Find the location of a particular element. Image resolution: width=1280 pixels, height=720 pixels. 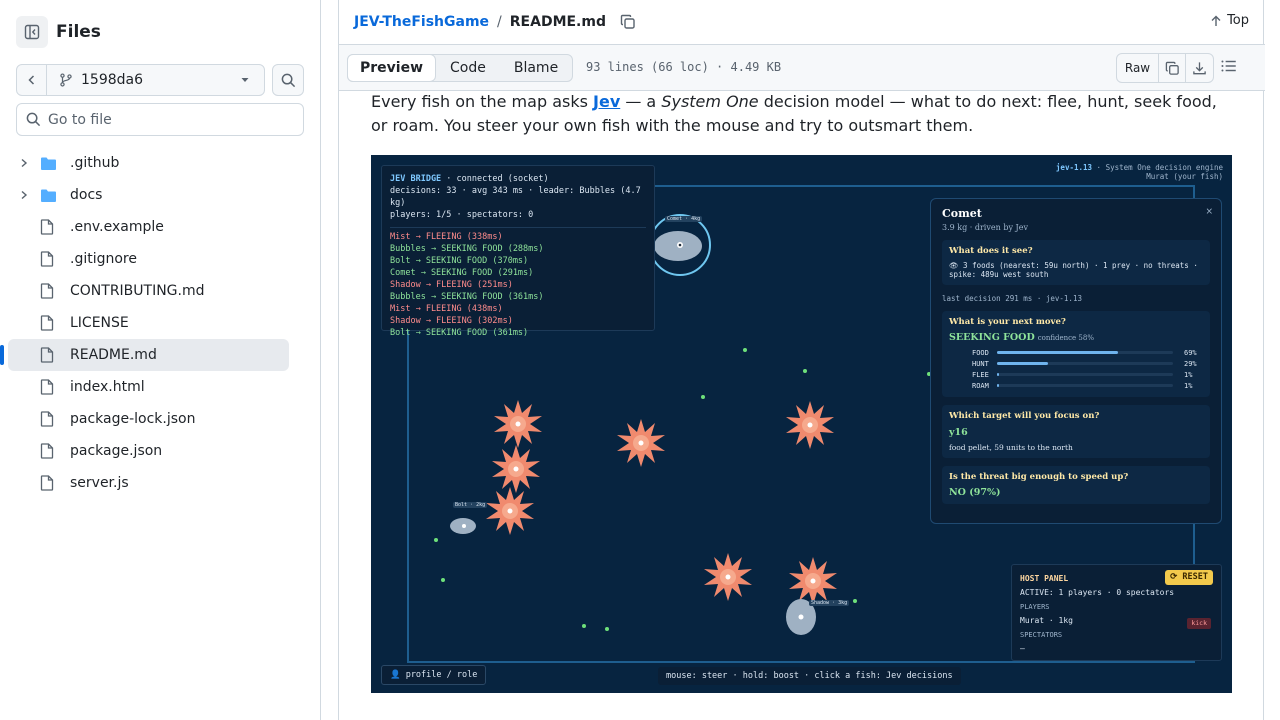

go-to-file-field is located at coordinates (160, 119).